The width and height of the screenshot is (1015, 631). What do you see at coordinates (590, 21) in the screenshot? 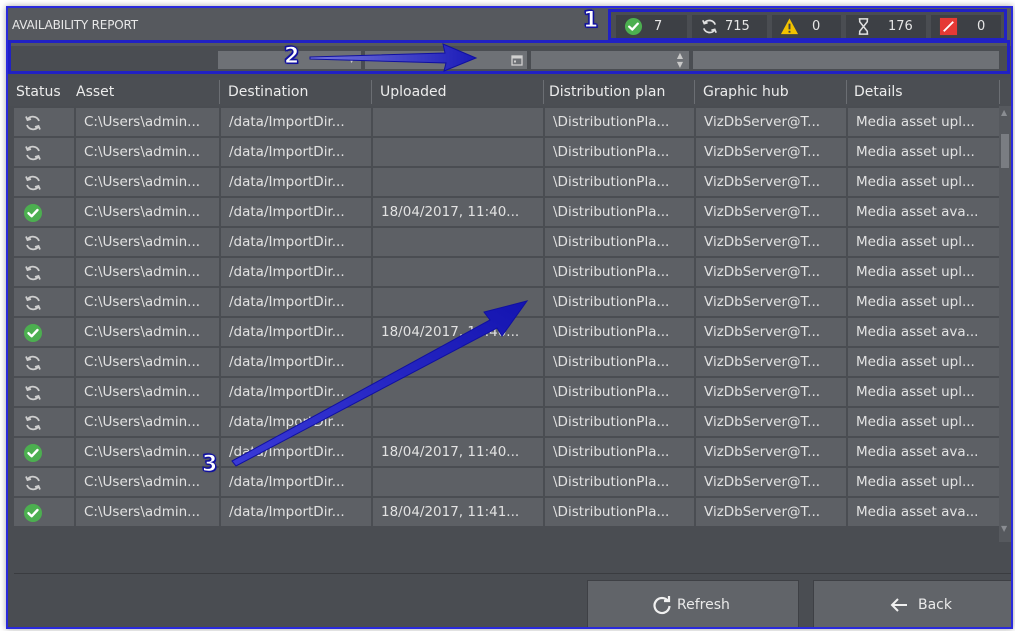
I see `annotation-label-1: 1` at bounding box center [590, 21].